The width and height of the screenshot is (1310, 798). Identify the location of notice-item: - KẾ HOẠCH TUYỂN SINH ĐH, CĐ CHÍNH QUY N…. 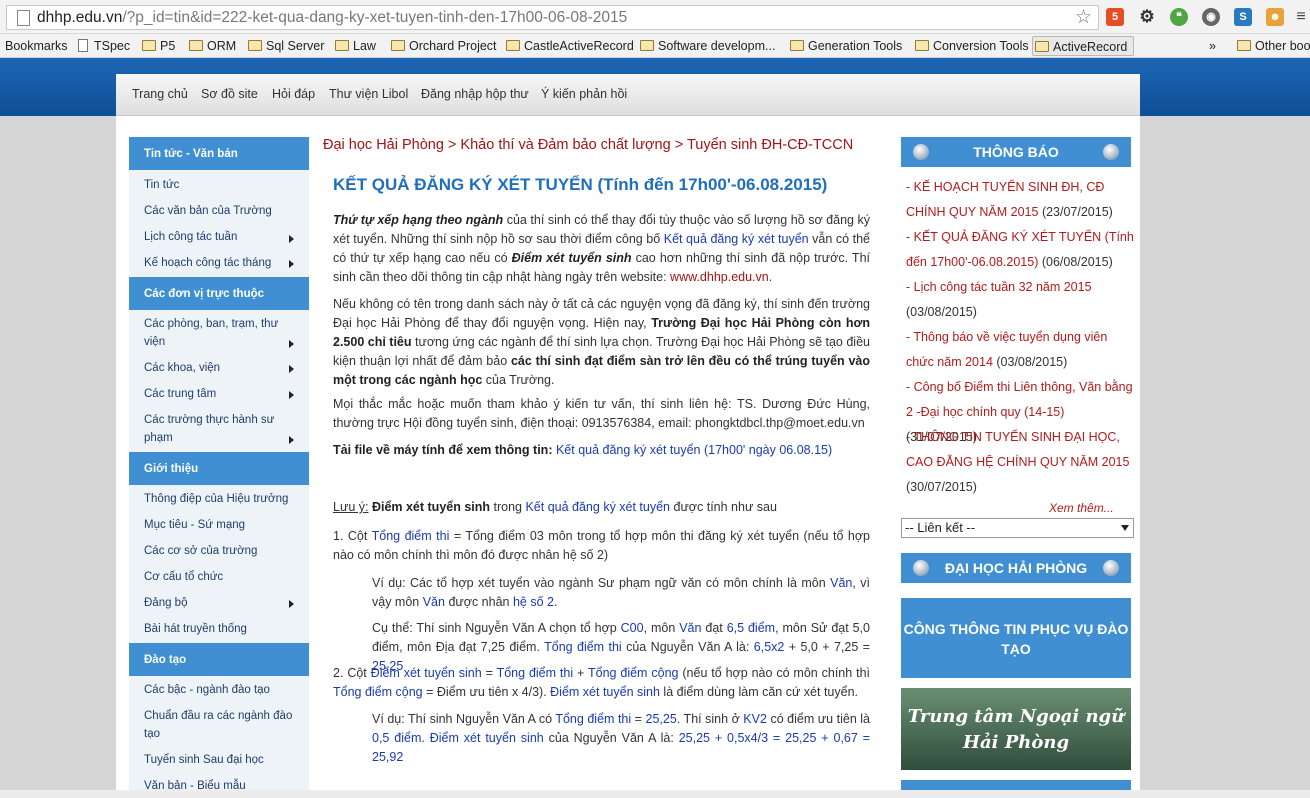
(1021, 200).